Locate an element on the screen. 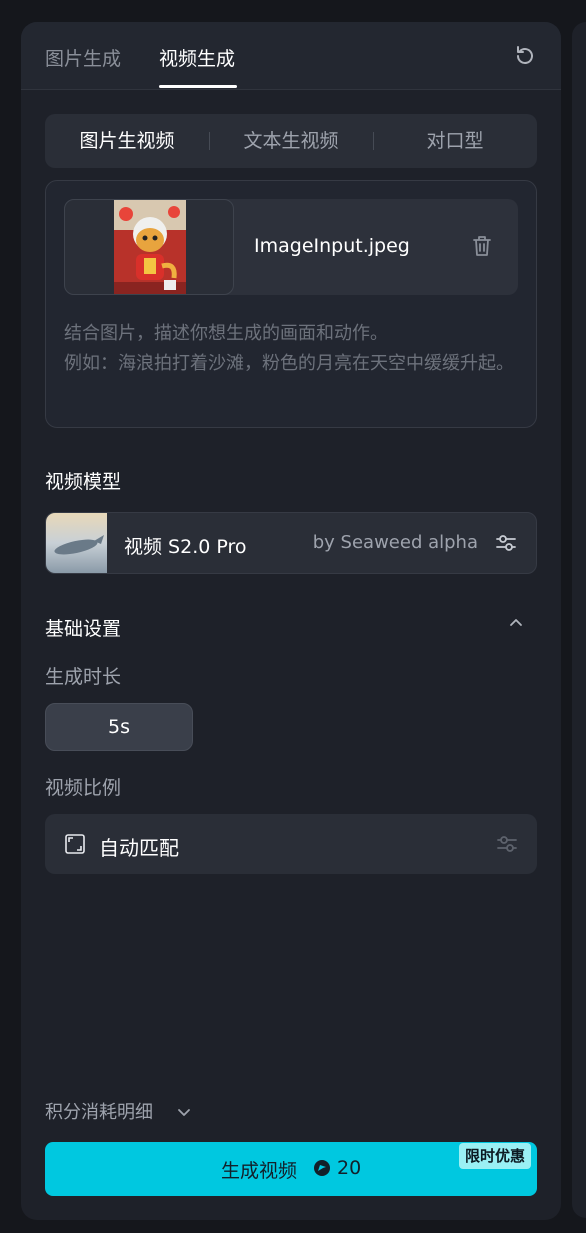  model-name: 视频 S2.0 Pro is located at coordinates (185, 547).